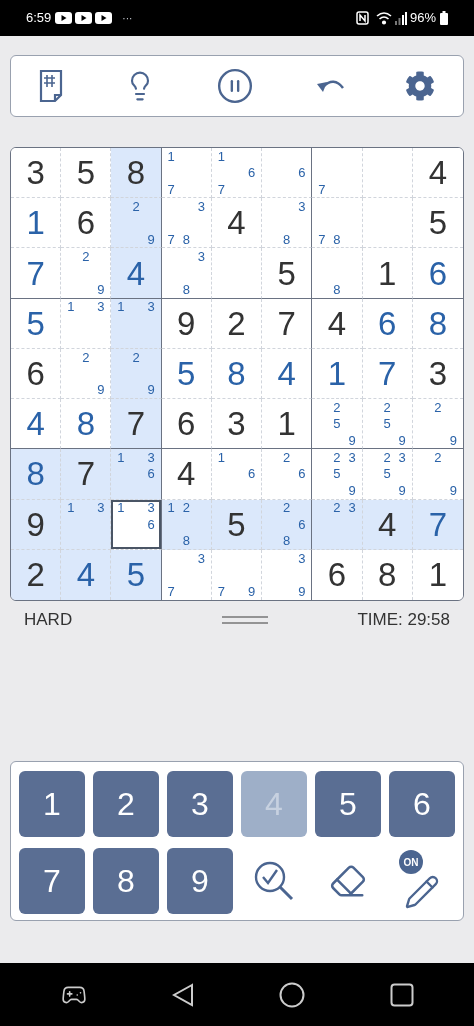  I want to click on settings-icon, so click(420, 86).